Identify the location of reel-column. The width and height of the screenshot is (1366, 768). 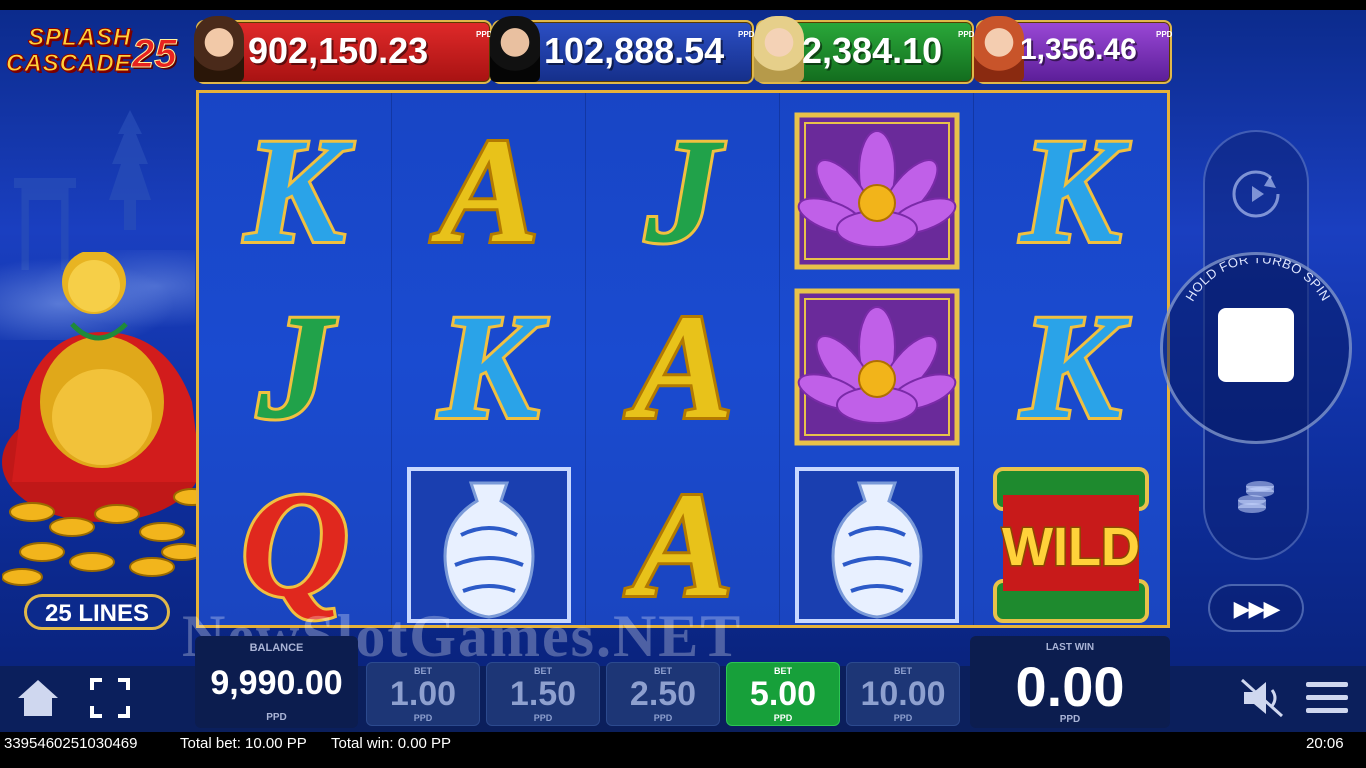
(877, 359).